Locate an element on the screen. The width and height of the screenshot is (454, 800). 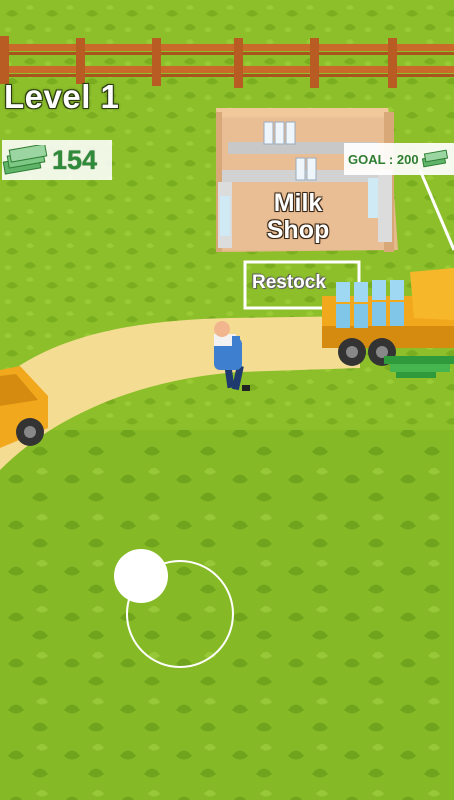
joystick-knob is located at coordinates (141, 576).